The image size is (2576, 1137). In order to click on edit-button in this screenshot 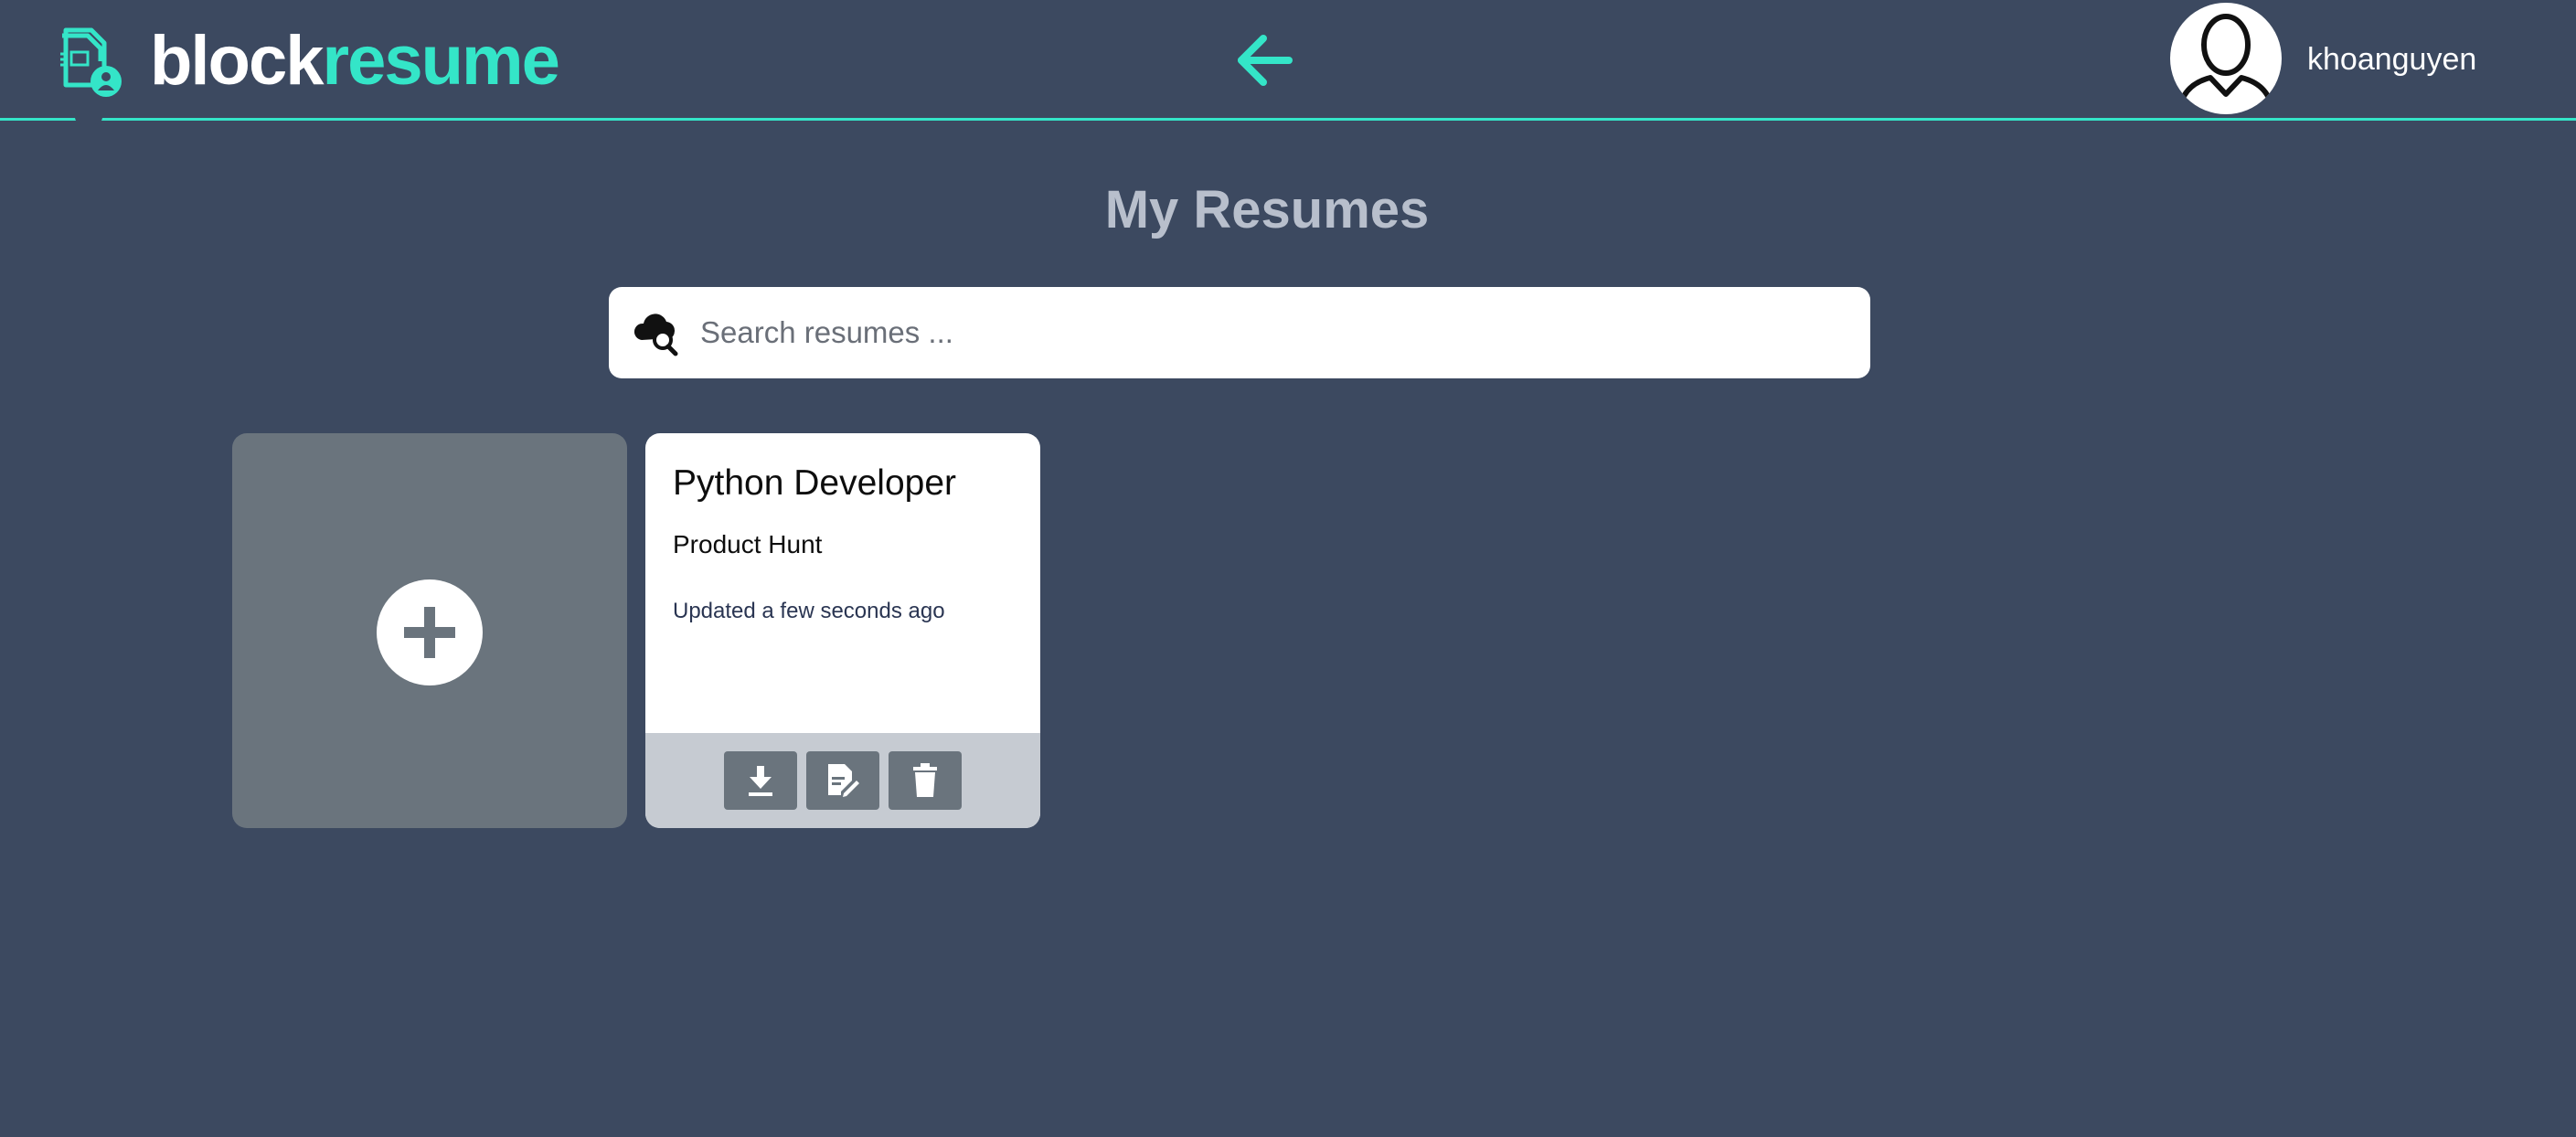, I will do `click(842, 781)`.